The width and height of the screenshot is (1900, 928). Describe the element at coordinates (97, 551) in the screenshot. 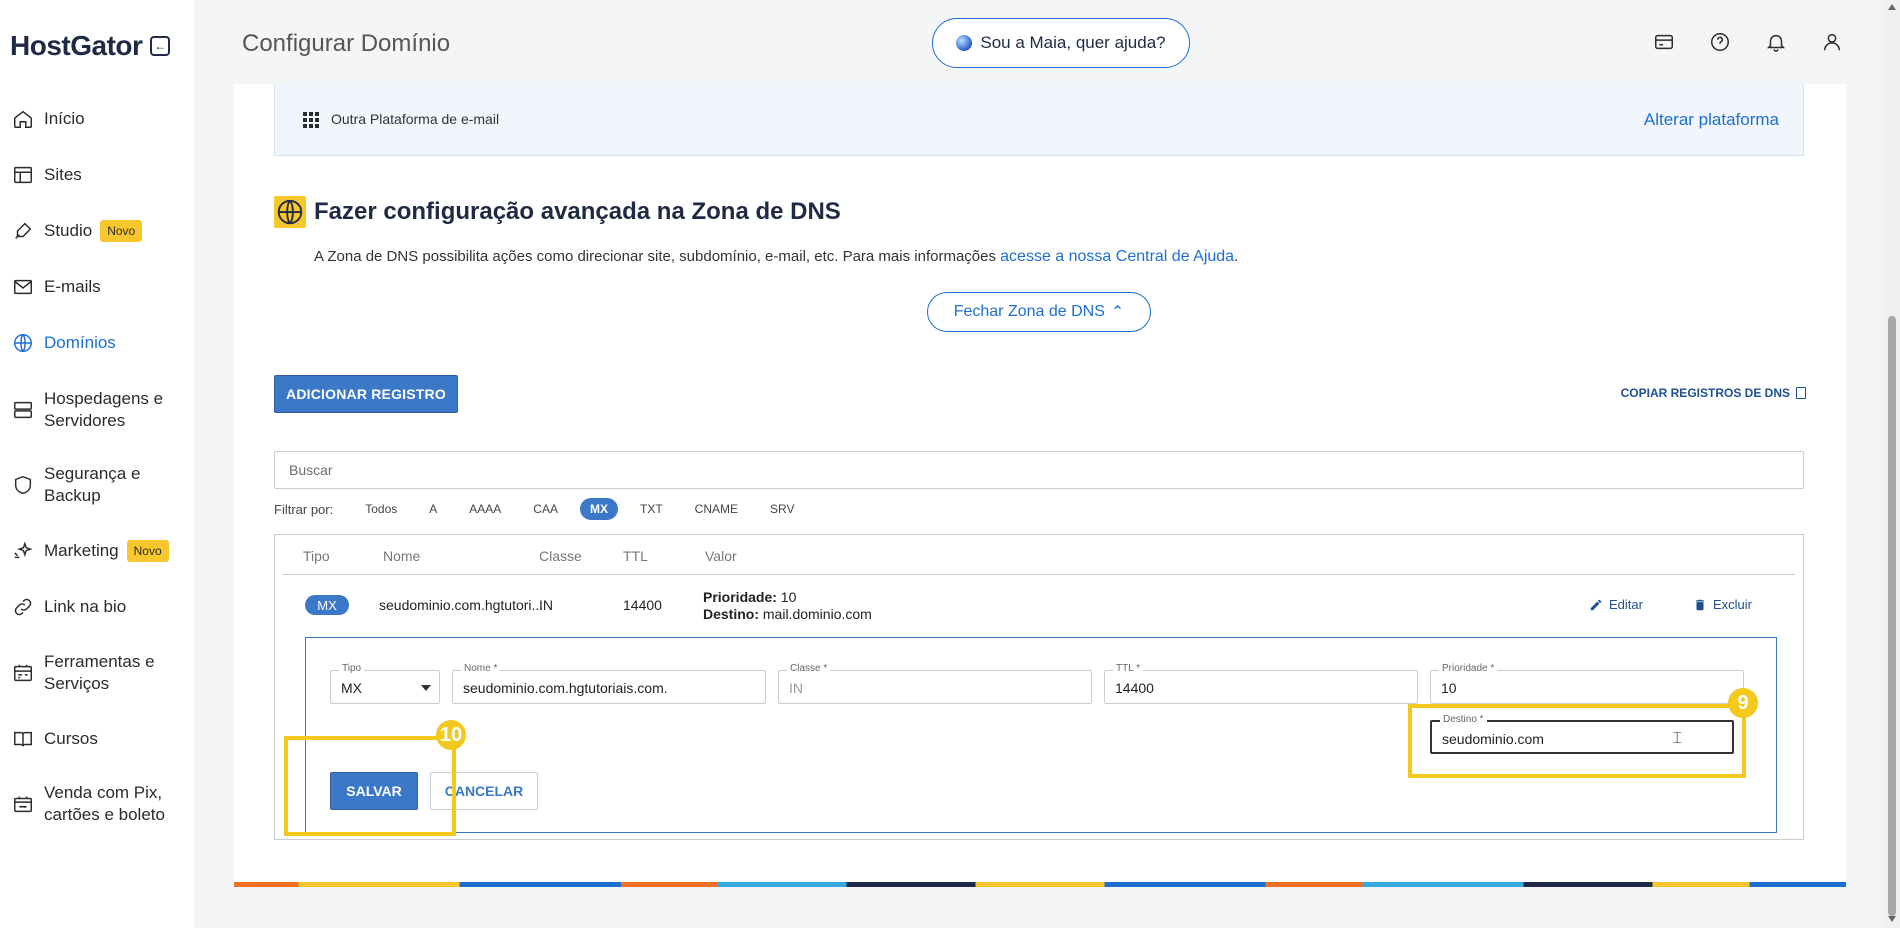

I see `sidebar-item-marketing: Marketing Novo` at that location.